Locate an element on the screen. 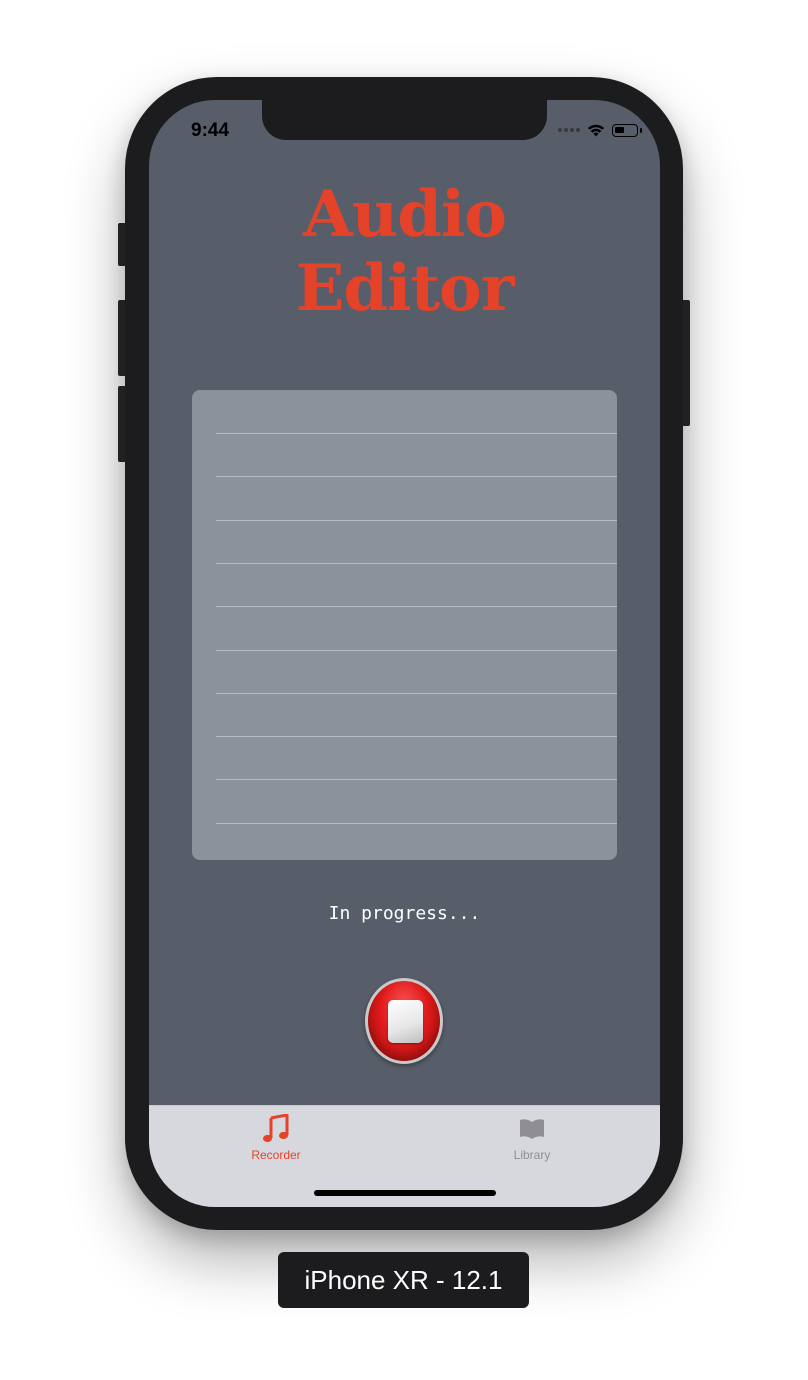 The width and height of the screenshot is (808, 1380). app-title: Audio Editor is located at coordinates (404, 252).